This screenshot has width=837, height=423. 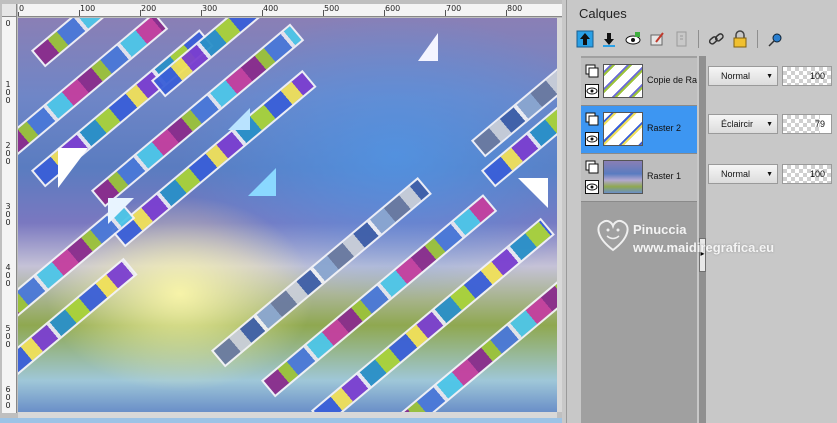 I want to click on link-icon, so click(x=716, y=39).